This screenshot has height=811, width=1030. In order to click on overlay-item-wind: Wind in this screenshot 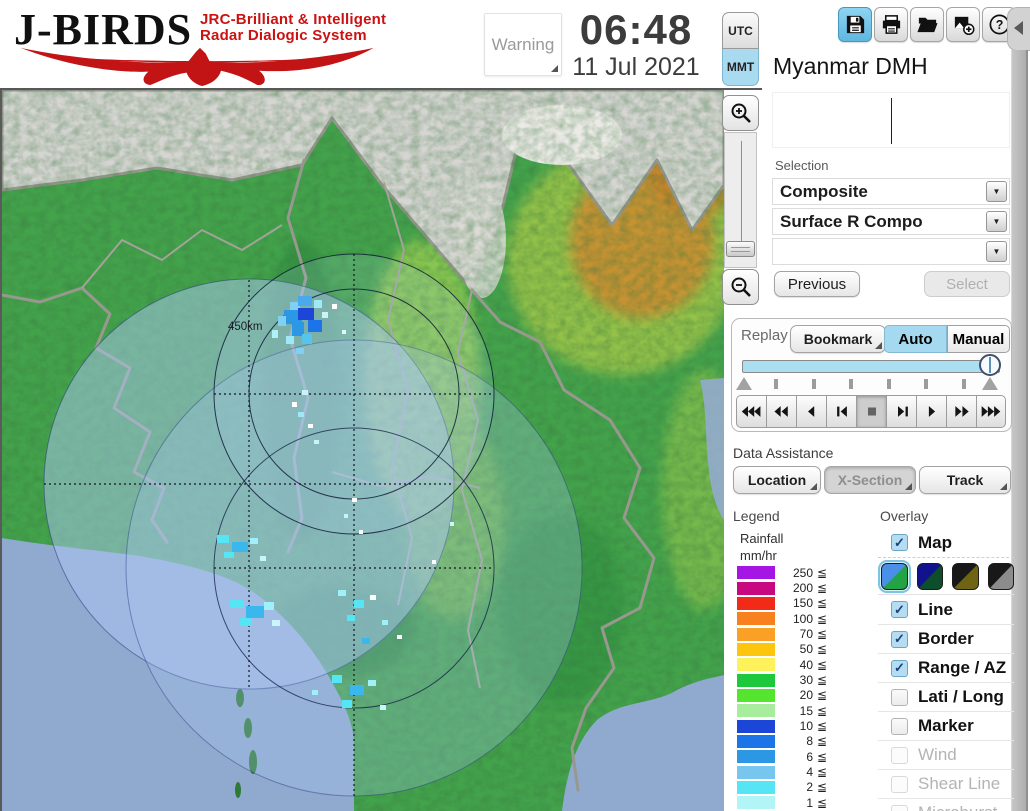, I will do `click(946, 754)`.